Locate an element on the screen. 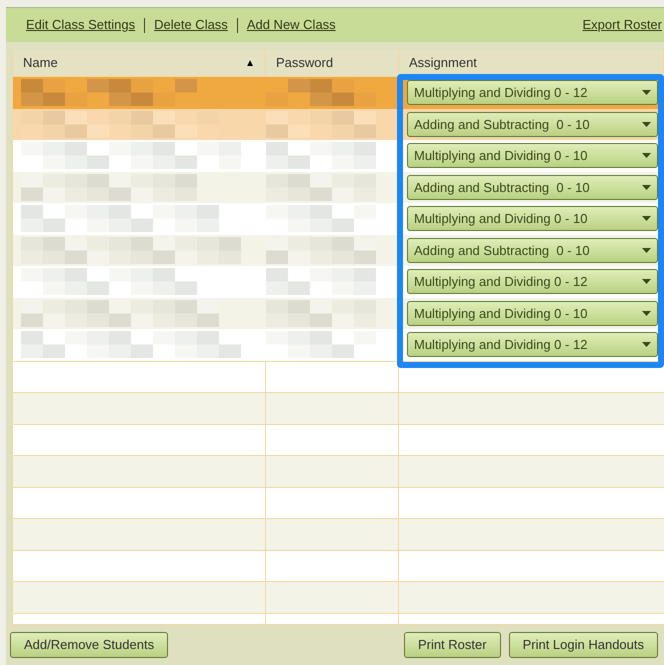  action-button: Add/Remove Students is located at coordinates (89, 645).